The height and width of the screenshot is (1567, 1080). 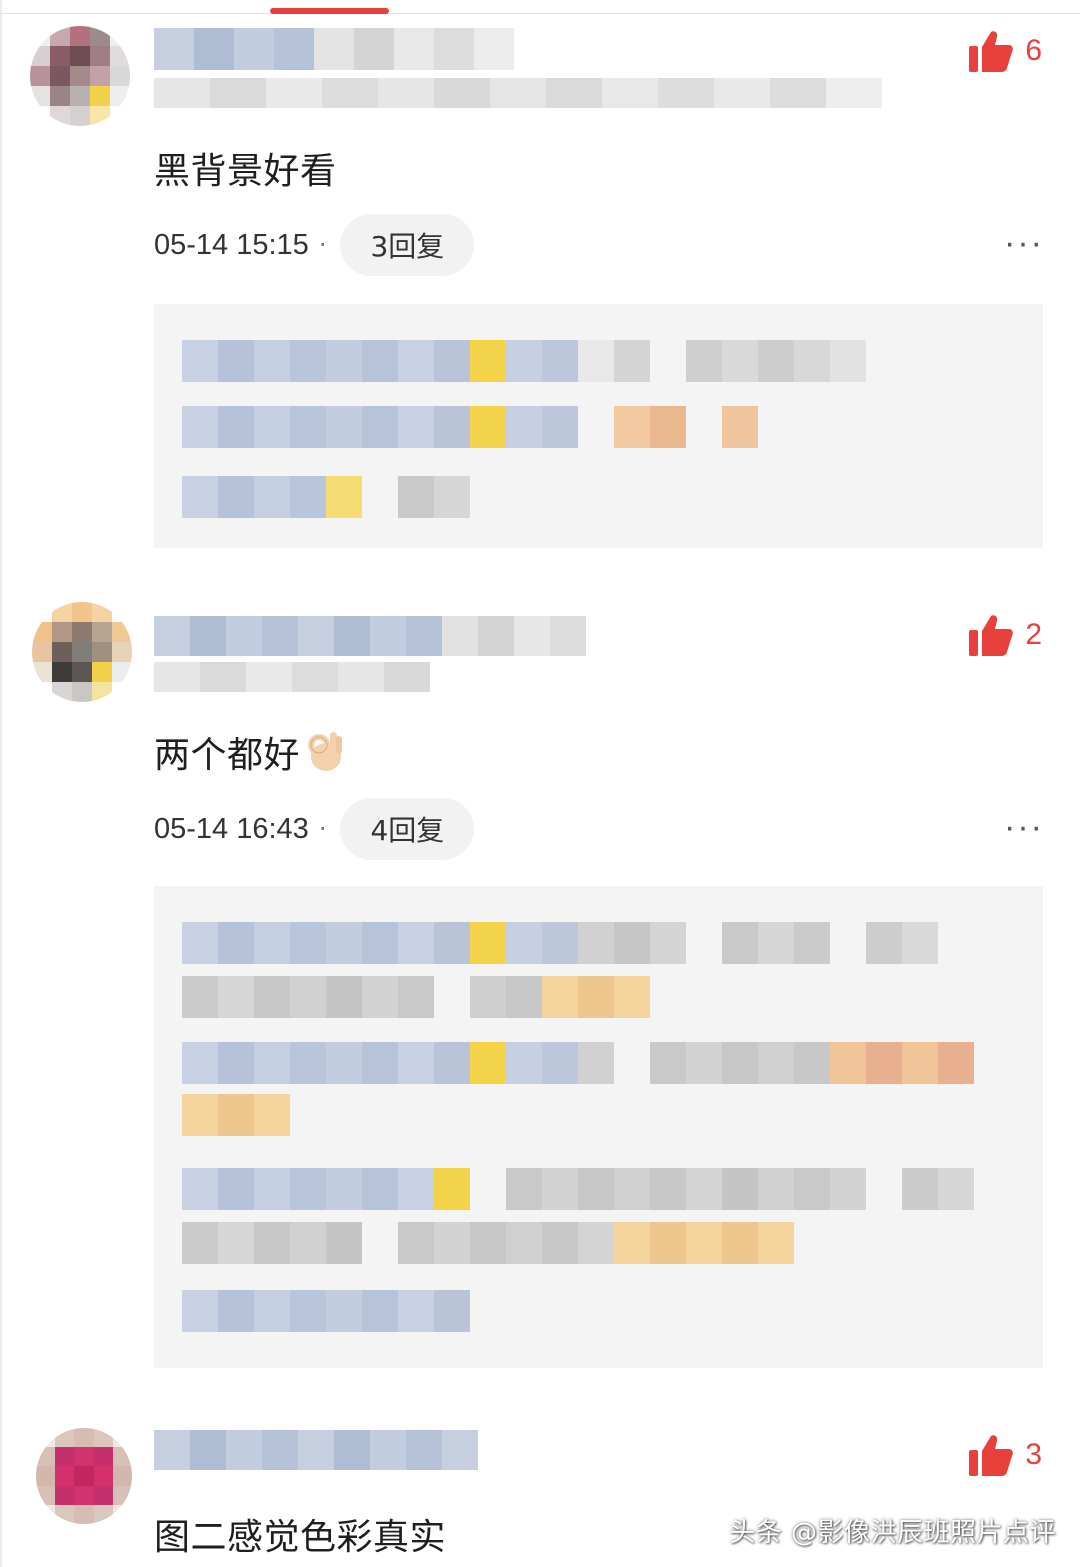 I want to click on view-replies-button: 4回复, so click(x=407, y=829).